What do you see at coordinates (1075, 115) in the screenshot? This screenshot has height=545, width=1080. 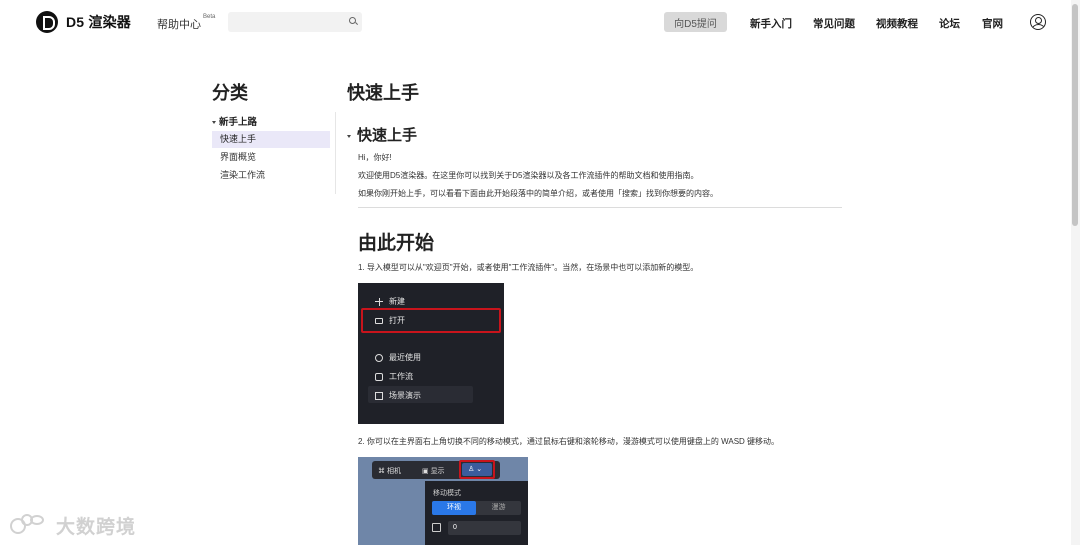 I see `scrollbar-thumb` at bounding box center [1075, 115].